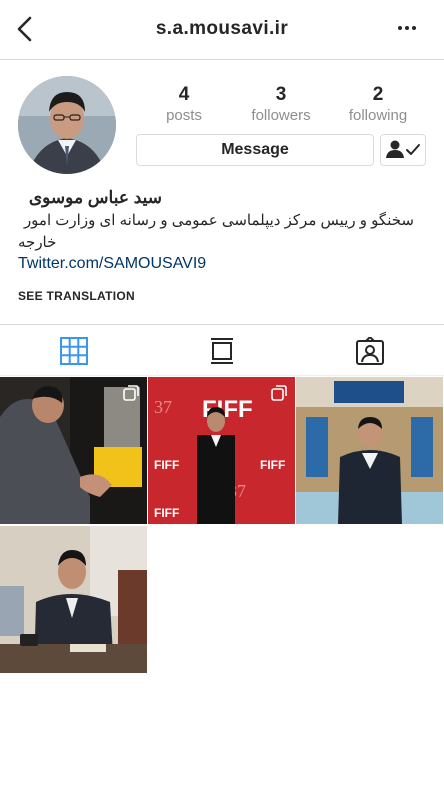 The height and width of the screenshot is (800, 444). I want to click on more-horizontal-icon, so click(408, 29).